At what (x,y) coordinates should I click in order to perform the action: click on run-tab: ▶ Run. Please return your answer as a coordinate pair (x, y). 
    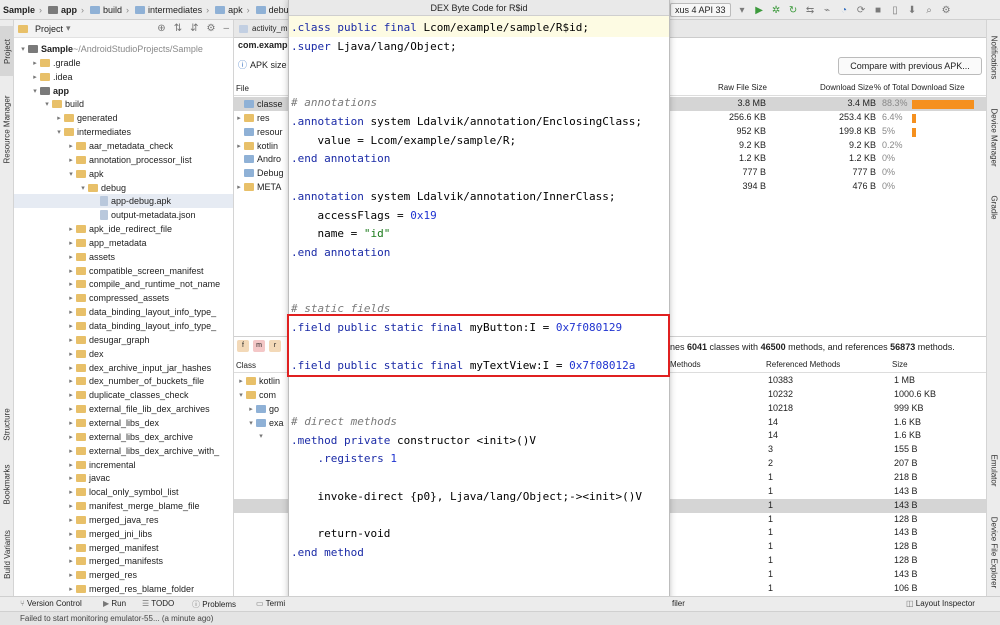
    Looking at the image, I should click on (114, 603).